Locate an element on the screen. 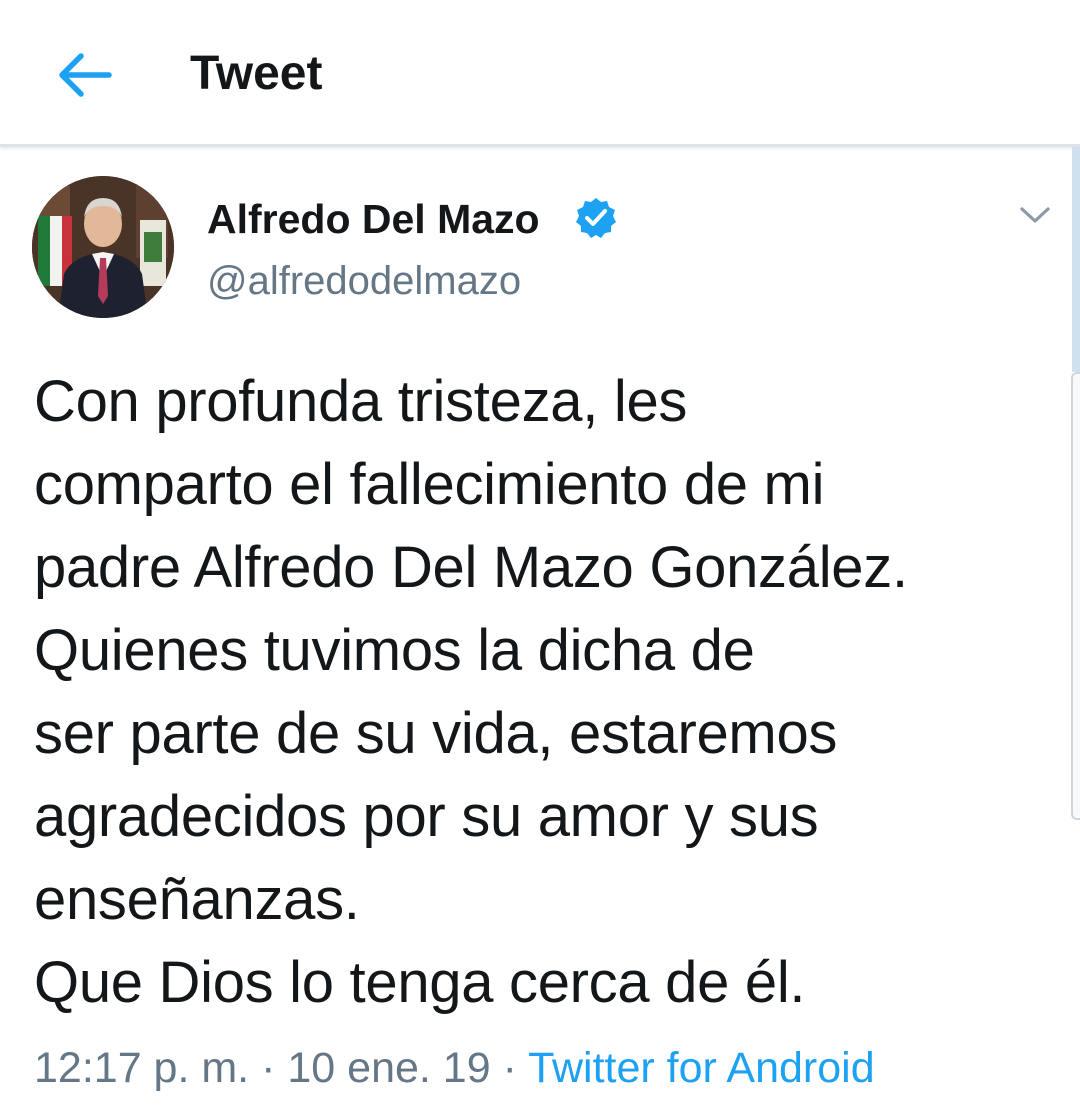 This screenshot has height=1106, width=1080. author-handle: @alfredodelmazo is located at coordinates (364, 281).